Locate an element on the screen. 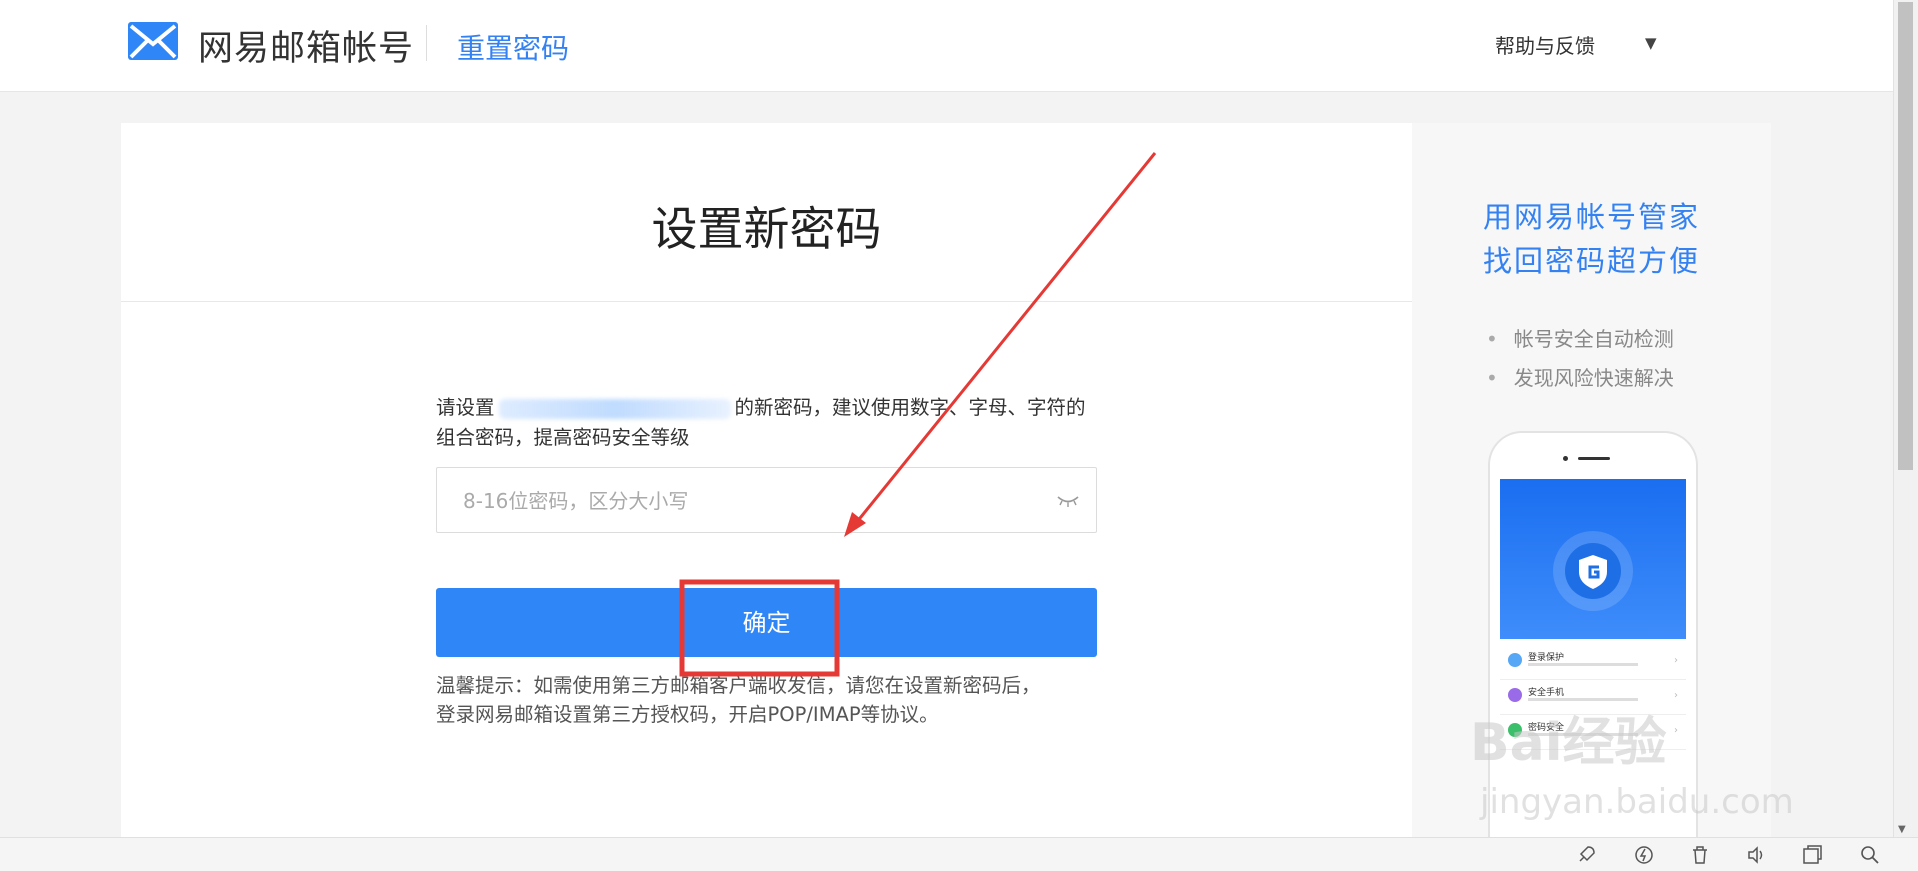 Image resolution: width=1918 pixels, height=871 pixels. speed-icon is located at coordinates (1644, 855).